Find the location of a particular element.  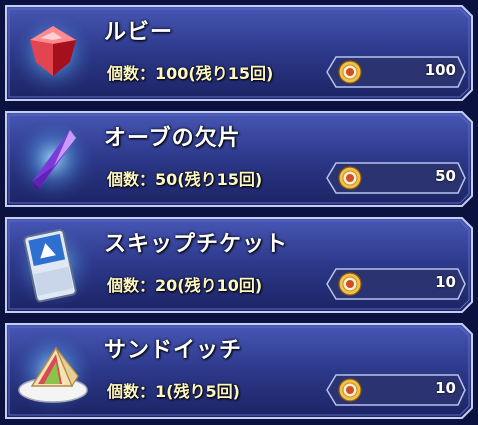

item-count-remaining: 個数：20(残り10回) is located at coordinates (185, 285).